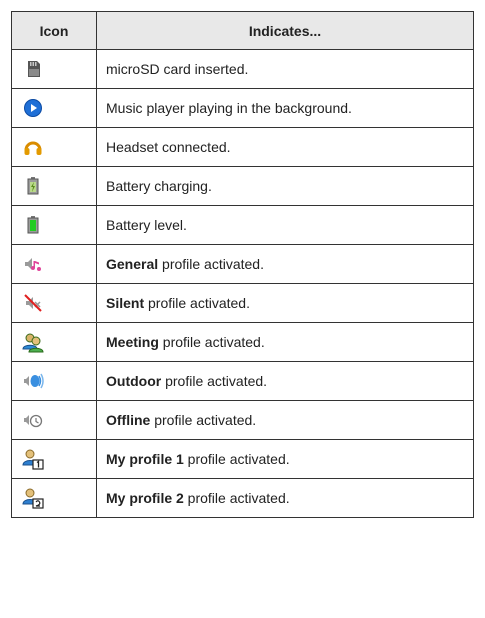 This screenshot has height=618, width=485. I want to click on table-row: Headset connected., so click(242, 147).